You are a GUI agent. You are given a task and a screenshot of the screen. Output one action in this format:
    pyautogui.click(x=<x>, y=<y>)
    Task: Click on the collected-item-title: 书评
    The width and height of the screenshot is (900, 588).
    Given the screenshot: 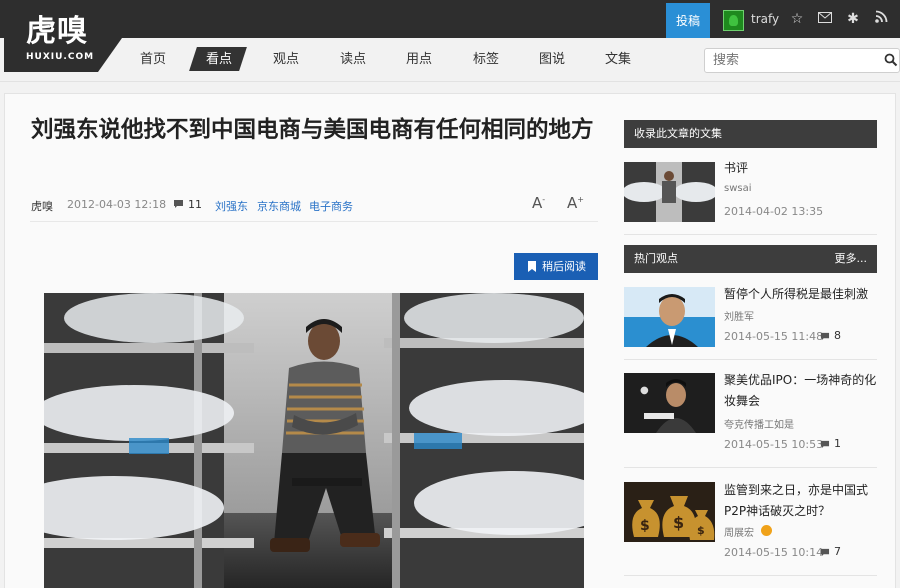 What is the action you would take?
    pyautogui.click(x=801, y=168)
    